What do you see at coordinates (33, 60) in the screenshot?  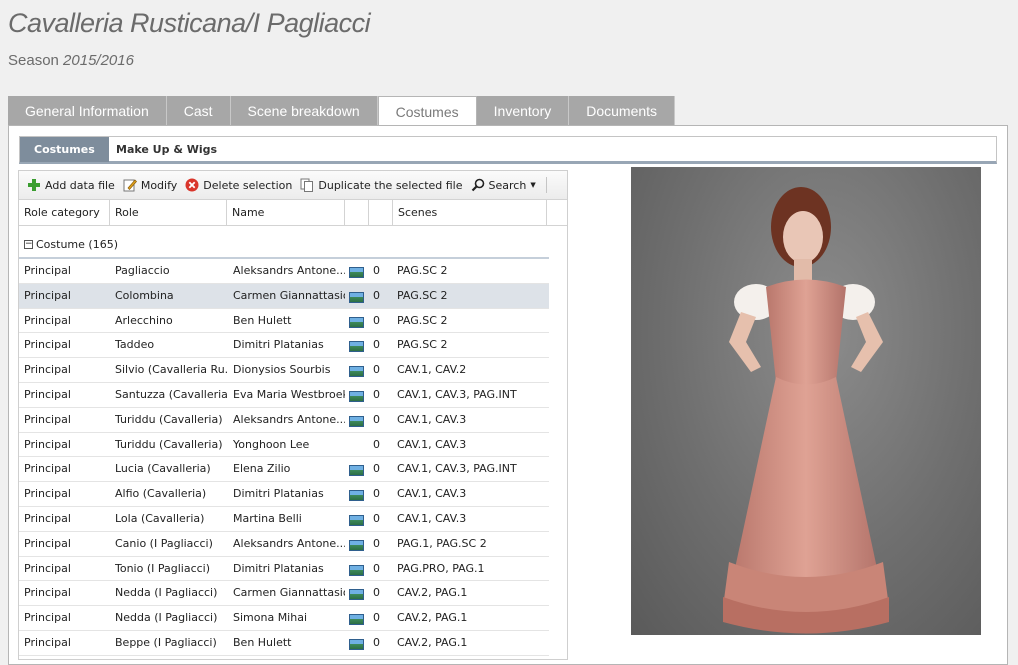 I see `season-label: Season` at bounding box center [33, 60].